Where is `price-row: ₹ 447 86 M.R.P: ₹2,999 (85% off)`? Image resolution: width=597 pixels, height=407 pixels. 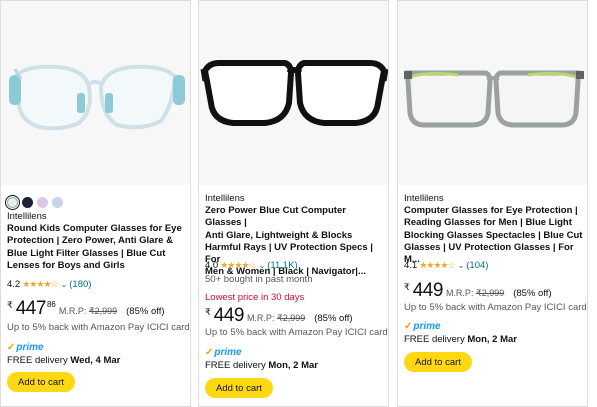
price-row: ₹ 447 86 M.R.P: ₹2,999 (85% off) is located at coordinates (86, 309).